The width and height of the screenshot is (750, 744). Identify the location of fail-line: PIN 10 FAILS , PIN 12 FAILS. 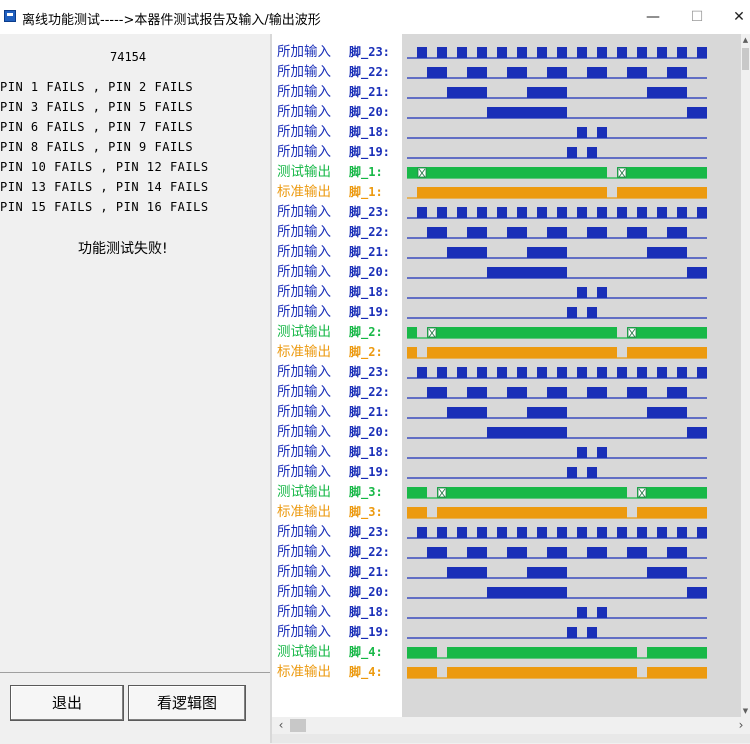
(104, 167).